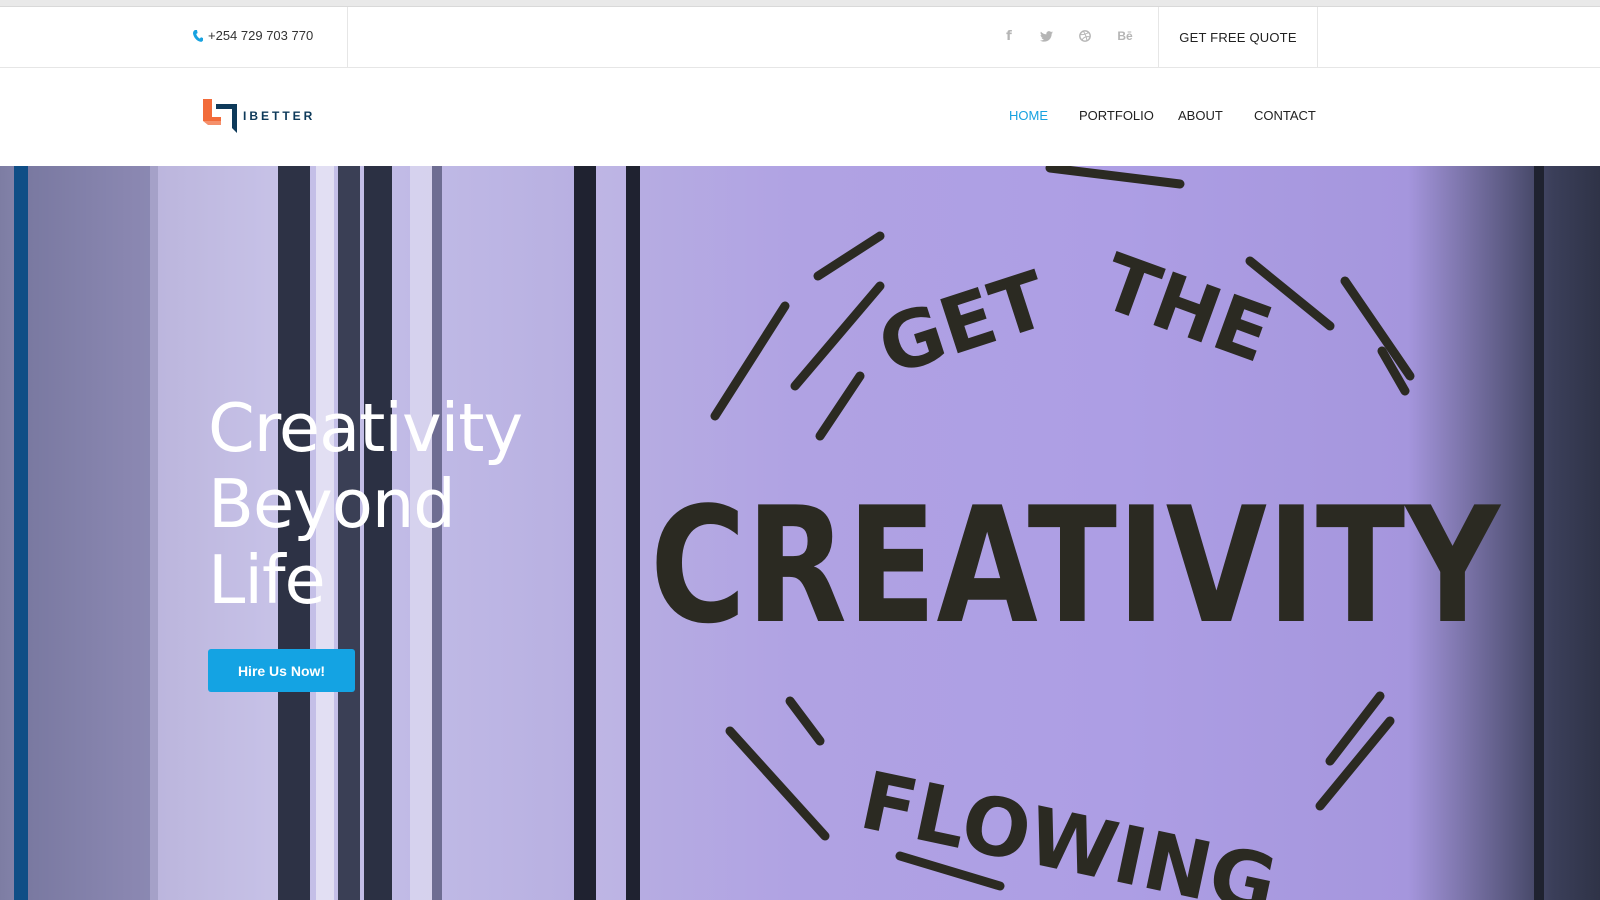 Image resolution: width=1600 pixels, height=900 pixels. Describe the element at coordinates (267, 580) in the screenshot. I see `hero-title-line-3: Life` at that location.